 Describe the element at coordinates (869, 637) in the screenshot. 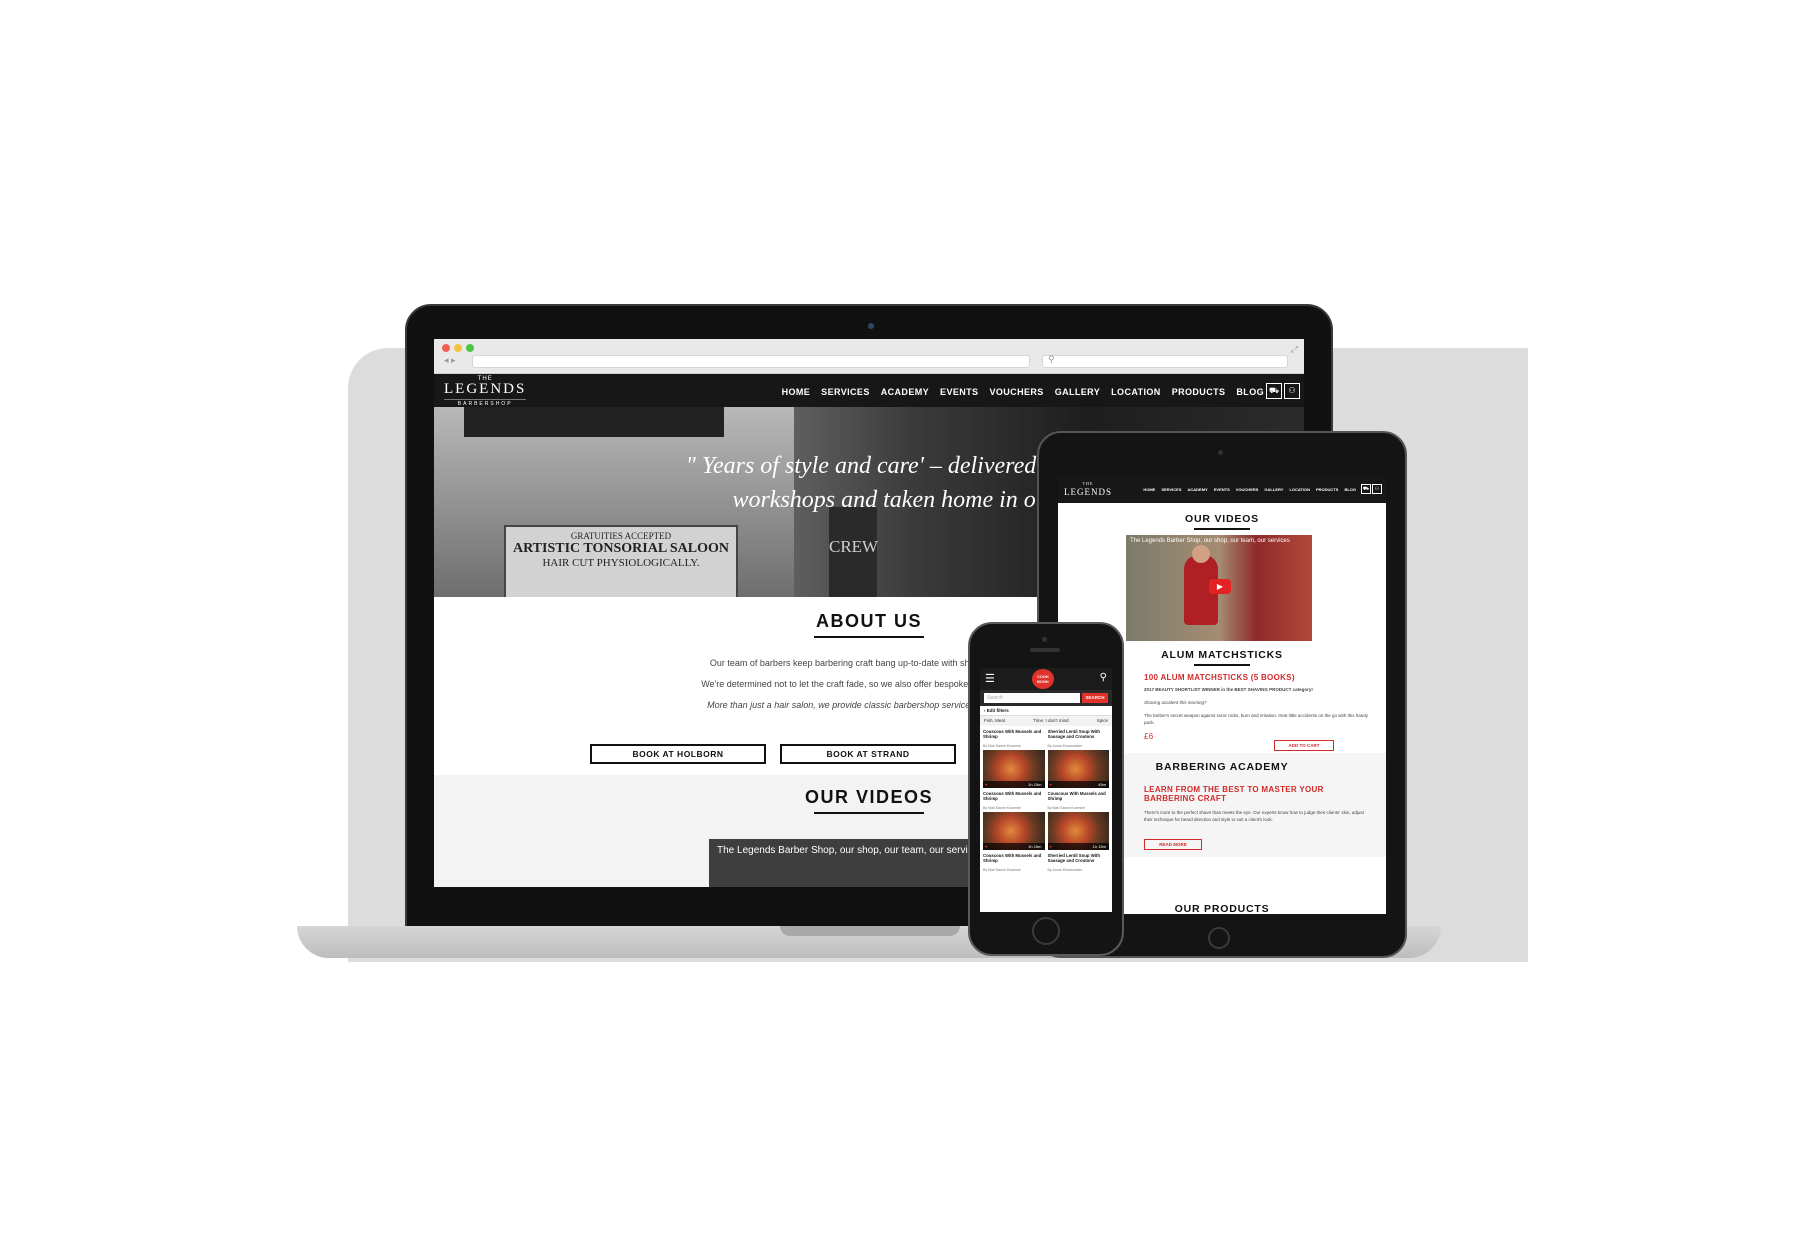

I see `about-divider` at that location.